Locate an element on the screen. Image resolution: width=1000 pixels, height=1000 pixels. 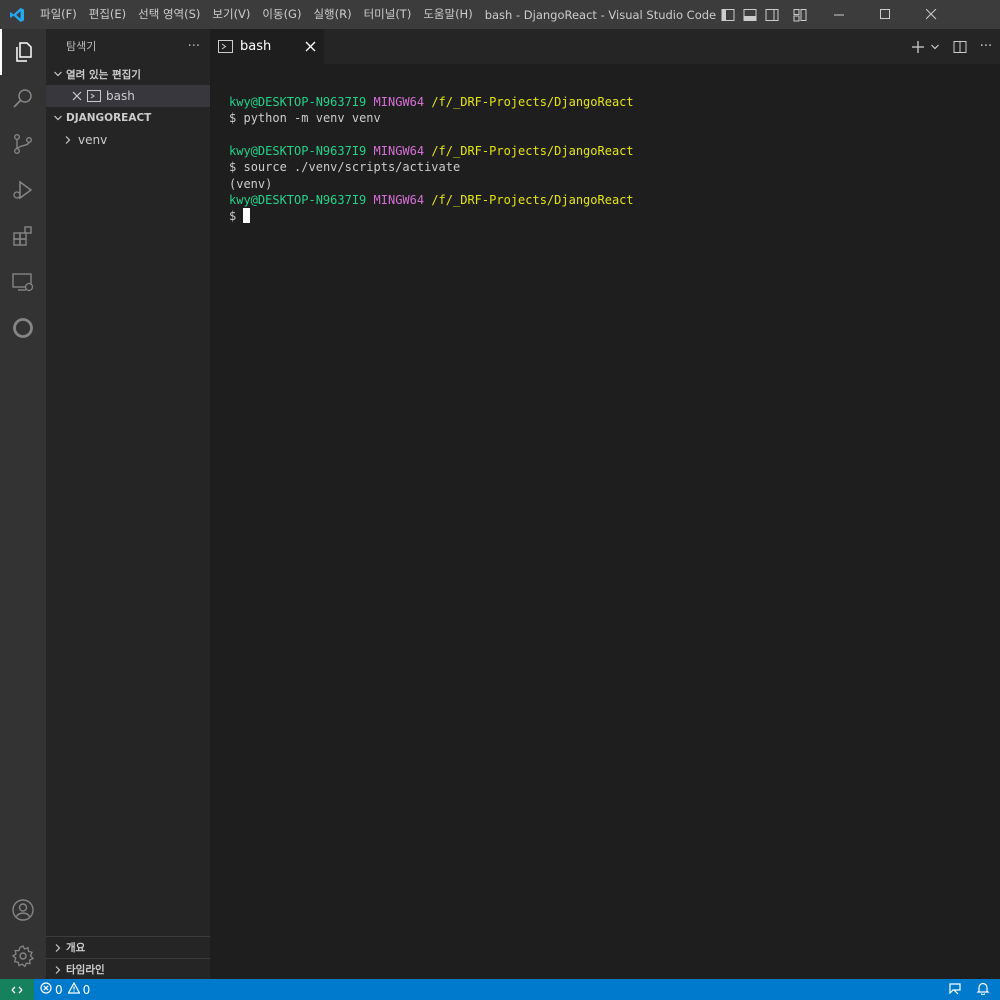
tab-label: bash is located at coordinates (256, 46).